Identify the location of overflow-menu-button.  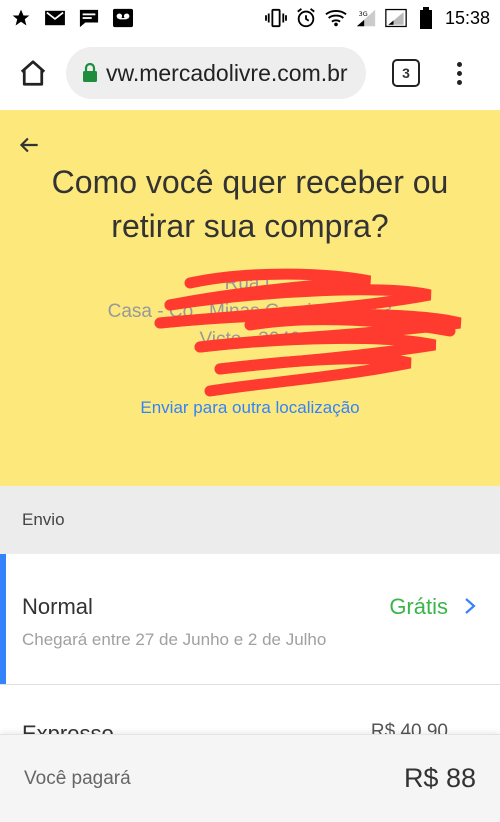
(459, 73).